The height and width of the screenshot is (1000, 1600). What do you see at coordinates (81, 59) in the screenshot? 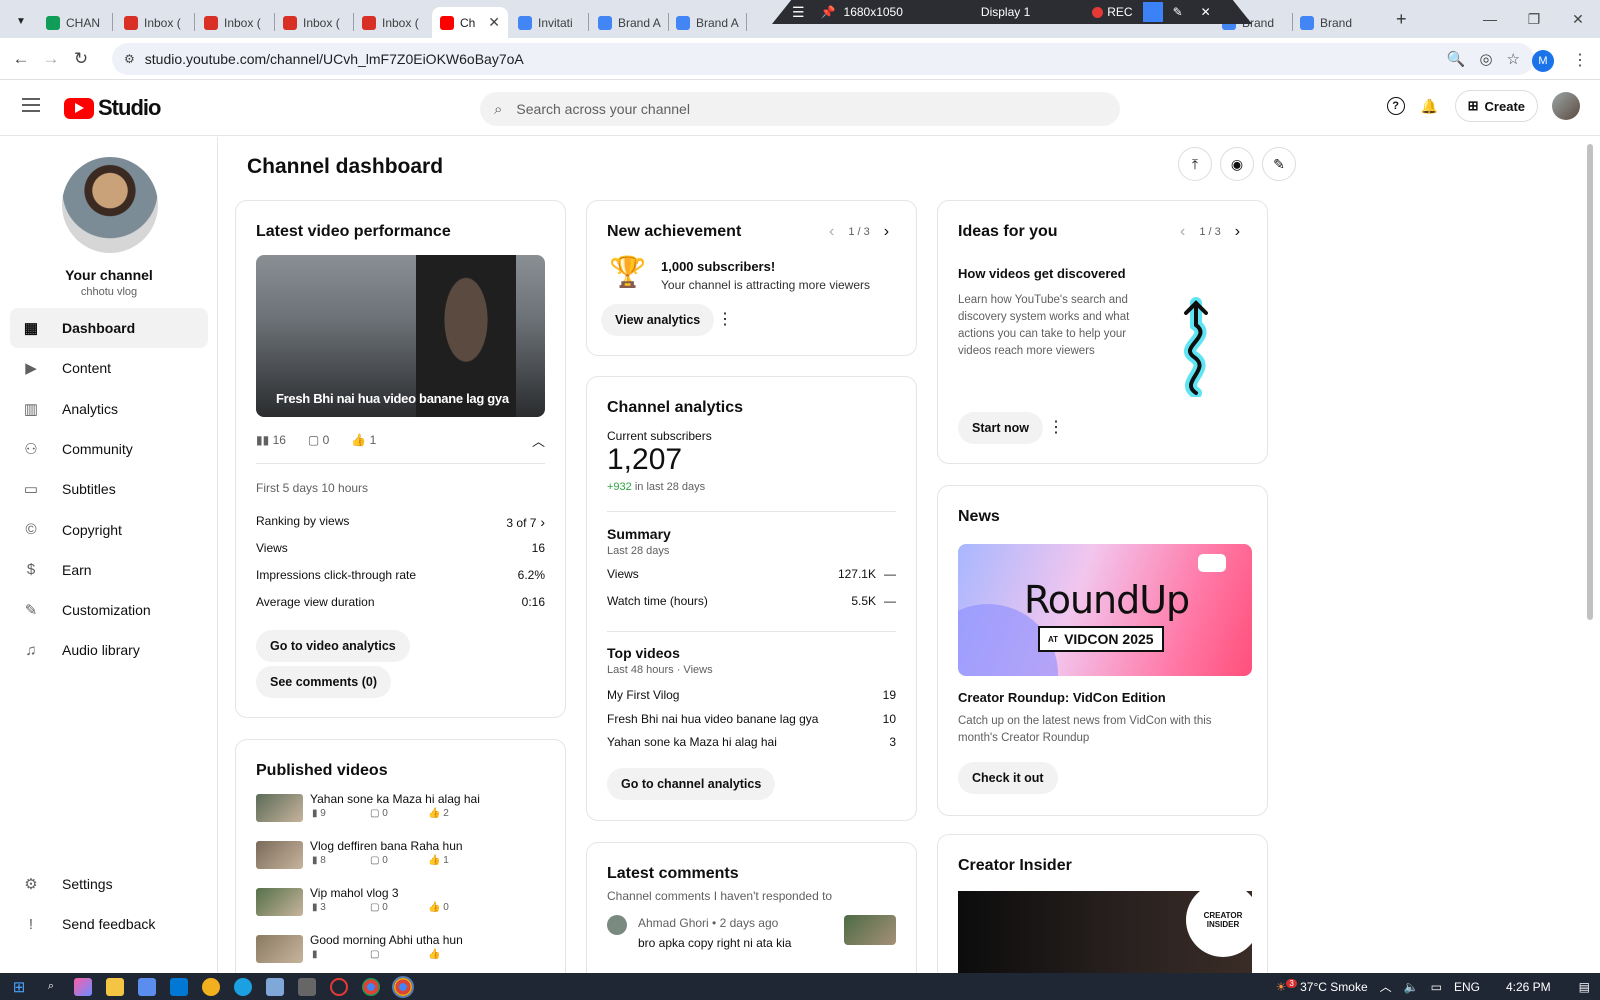
I see `reload-icon: ↻` at bounding box center [81, 59].